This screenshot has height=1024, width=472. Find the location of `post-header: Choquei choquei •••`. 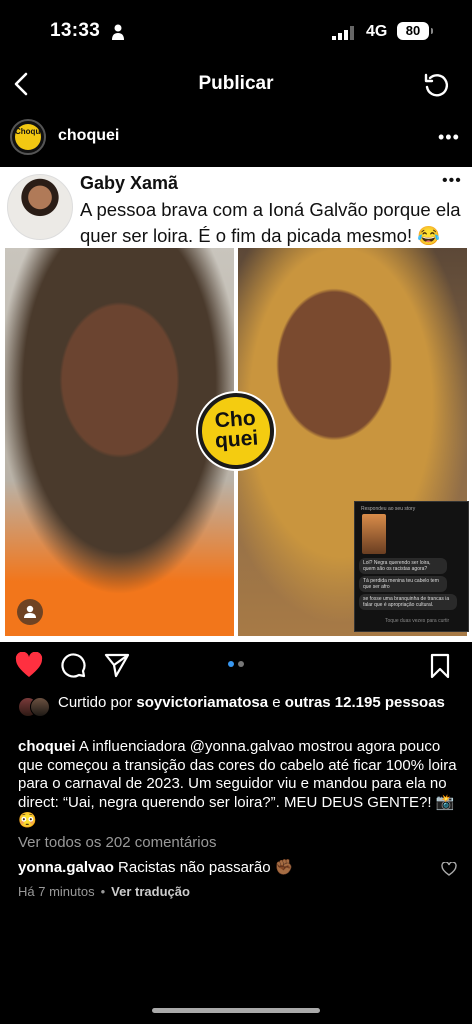

post-header: Choquei choquei ••• is located at coordinates (236, 138).